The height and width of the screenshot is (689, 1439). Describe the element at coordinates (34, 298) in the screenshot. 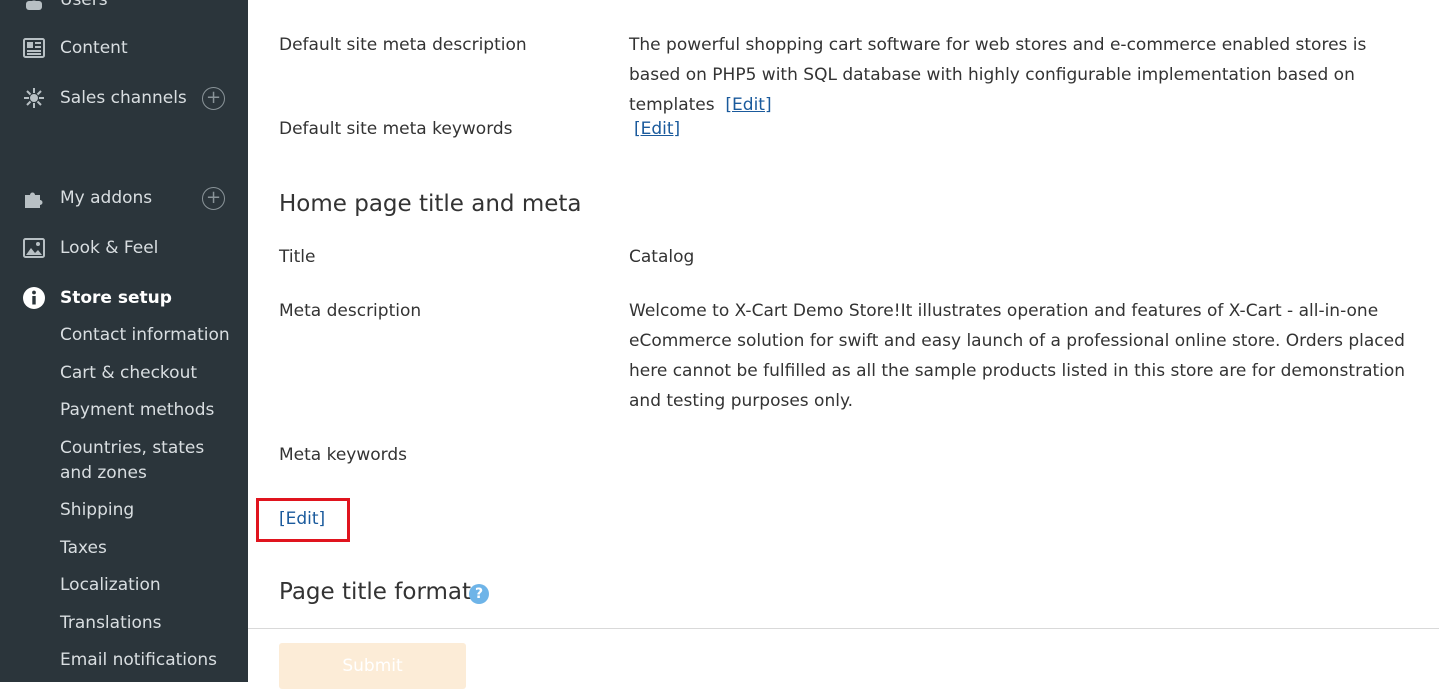

I see `info-icon` at that location.